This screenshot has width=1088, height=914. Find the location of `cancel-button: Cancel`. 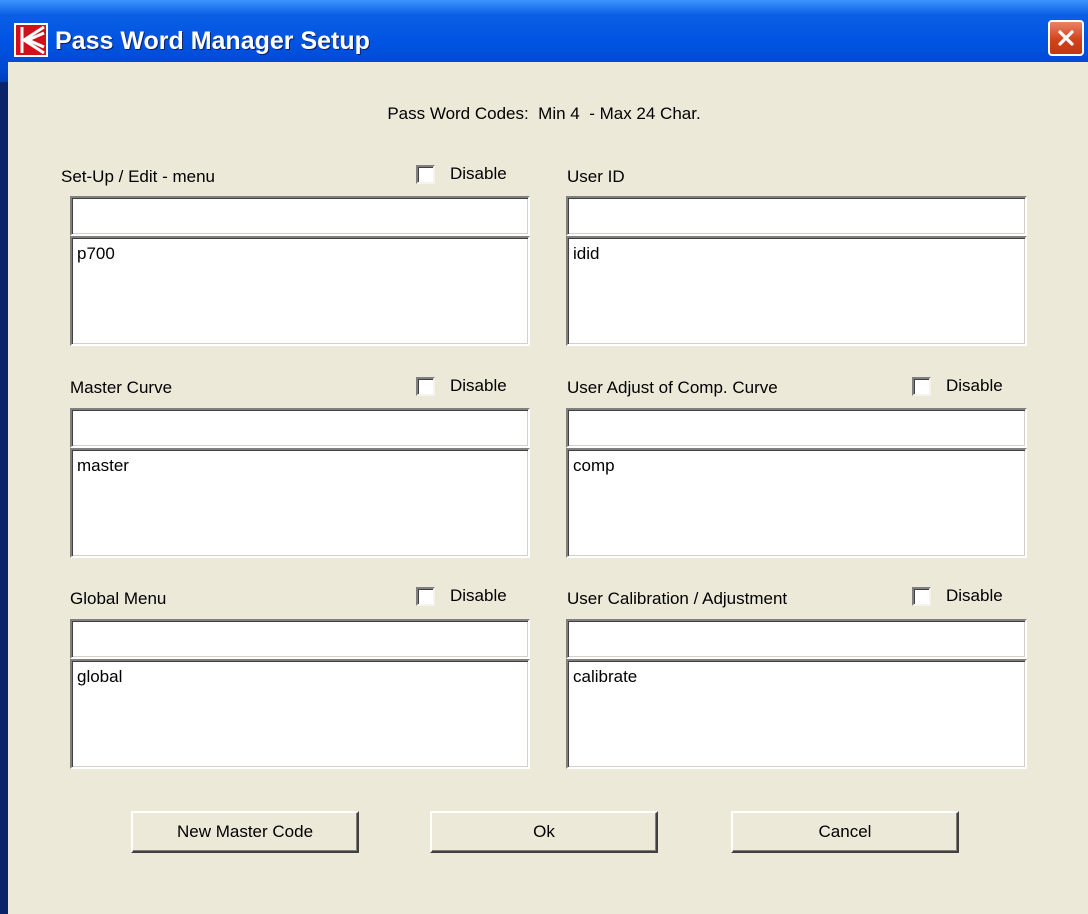

cancel-button: Cancel is located at coordinates (845, 832).